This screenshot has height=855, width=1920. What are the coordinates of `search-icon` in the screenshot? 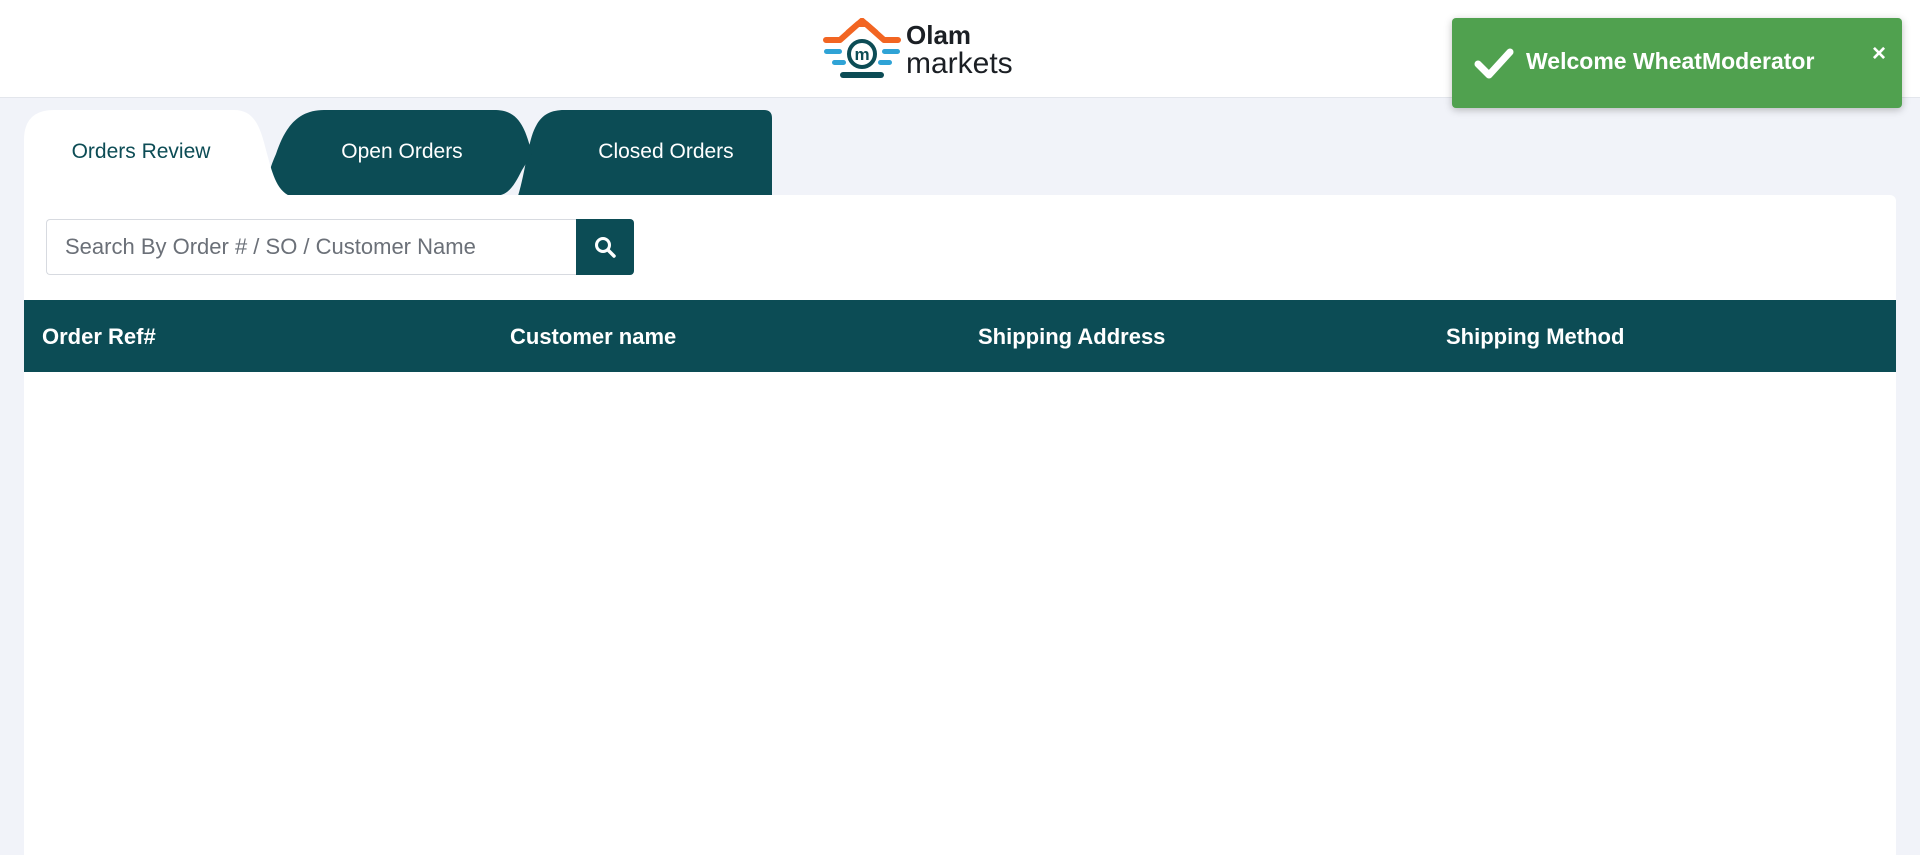 It's located at (605, 247).